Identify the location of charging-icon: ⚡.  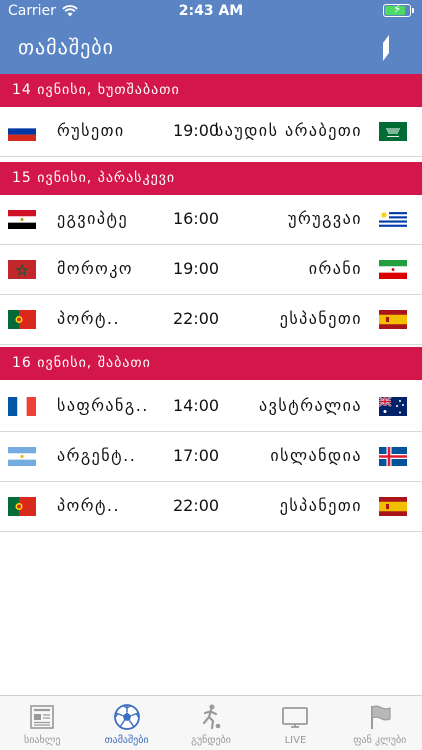
(397, 9).